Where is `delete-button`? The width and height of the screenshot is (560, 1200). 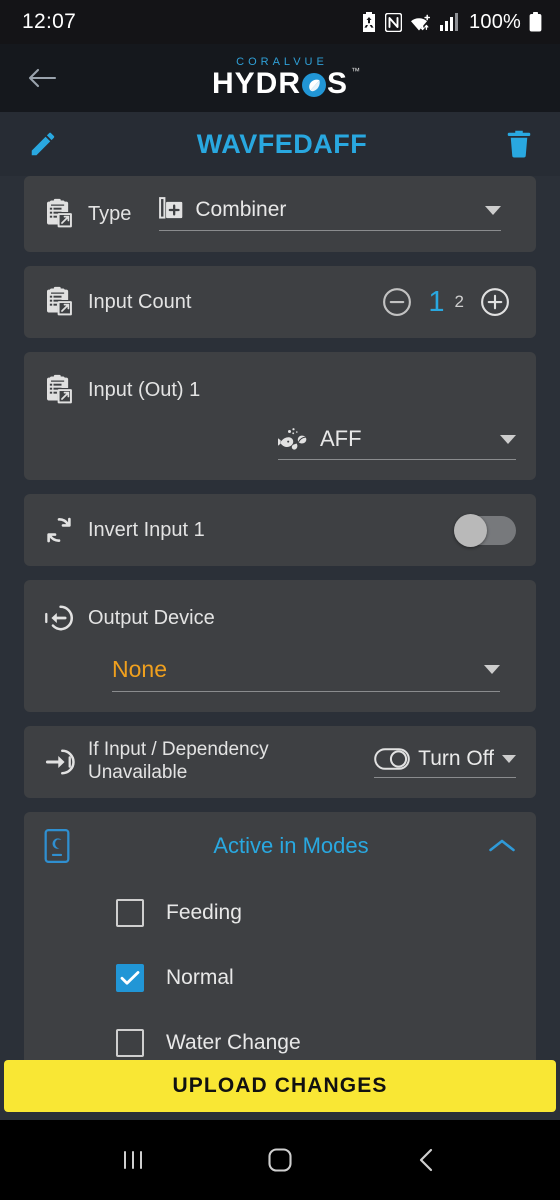
delete-button is located at coordinates (519, 144).